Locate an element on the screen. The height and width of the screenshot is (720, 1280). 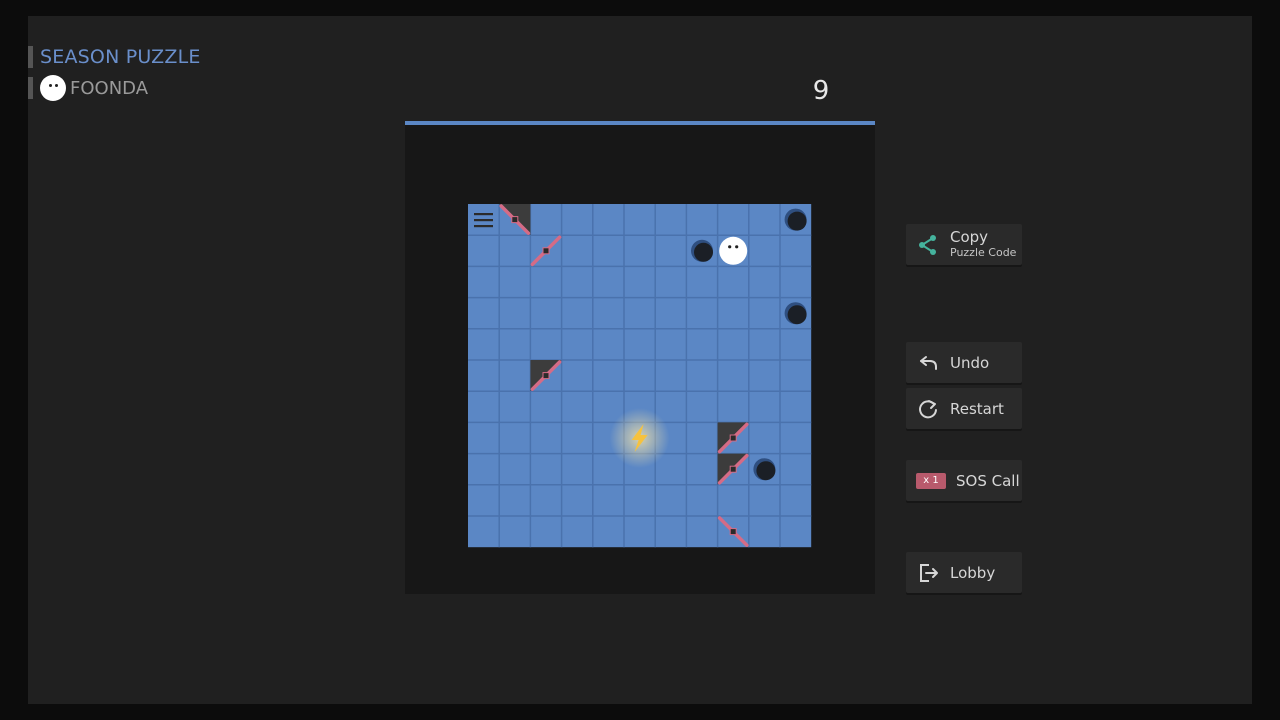
restart-label: Restart is located at coordinates (977, 408).